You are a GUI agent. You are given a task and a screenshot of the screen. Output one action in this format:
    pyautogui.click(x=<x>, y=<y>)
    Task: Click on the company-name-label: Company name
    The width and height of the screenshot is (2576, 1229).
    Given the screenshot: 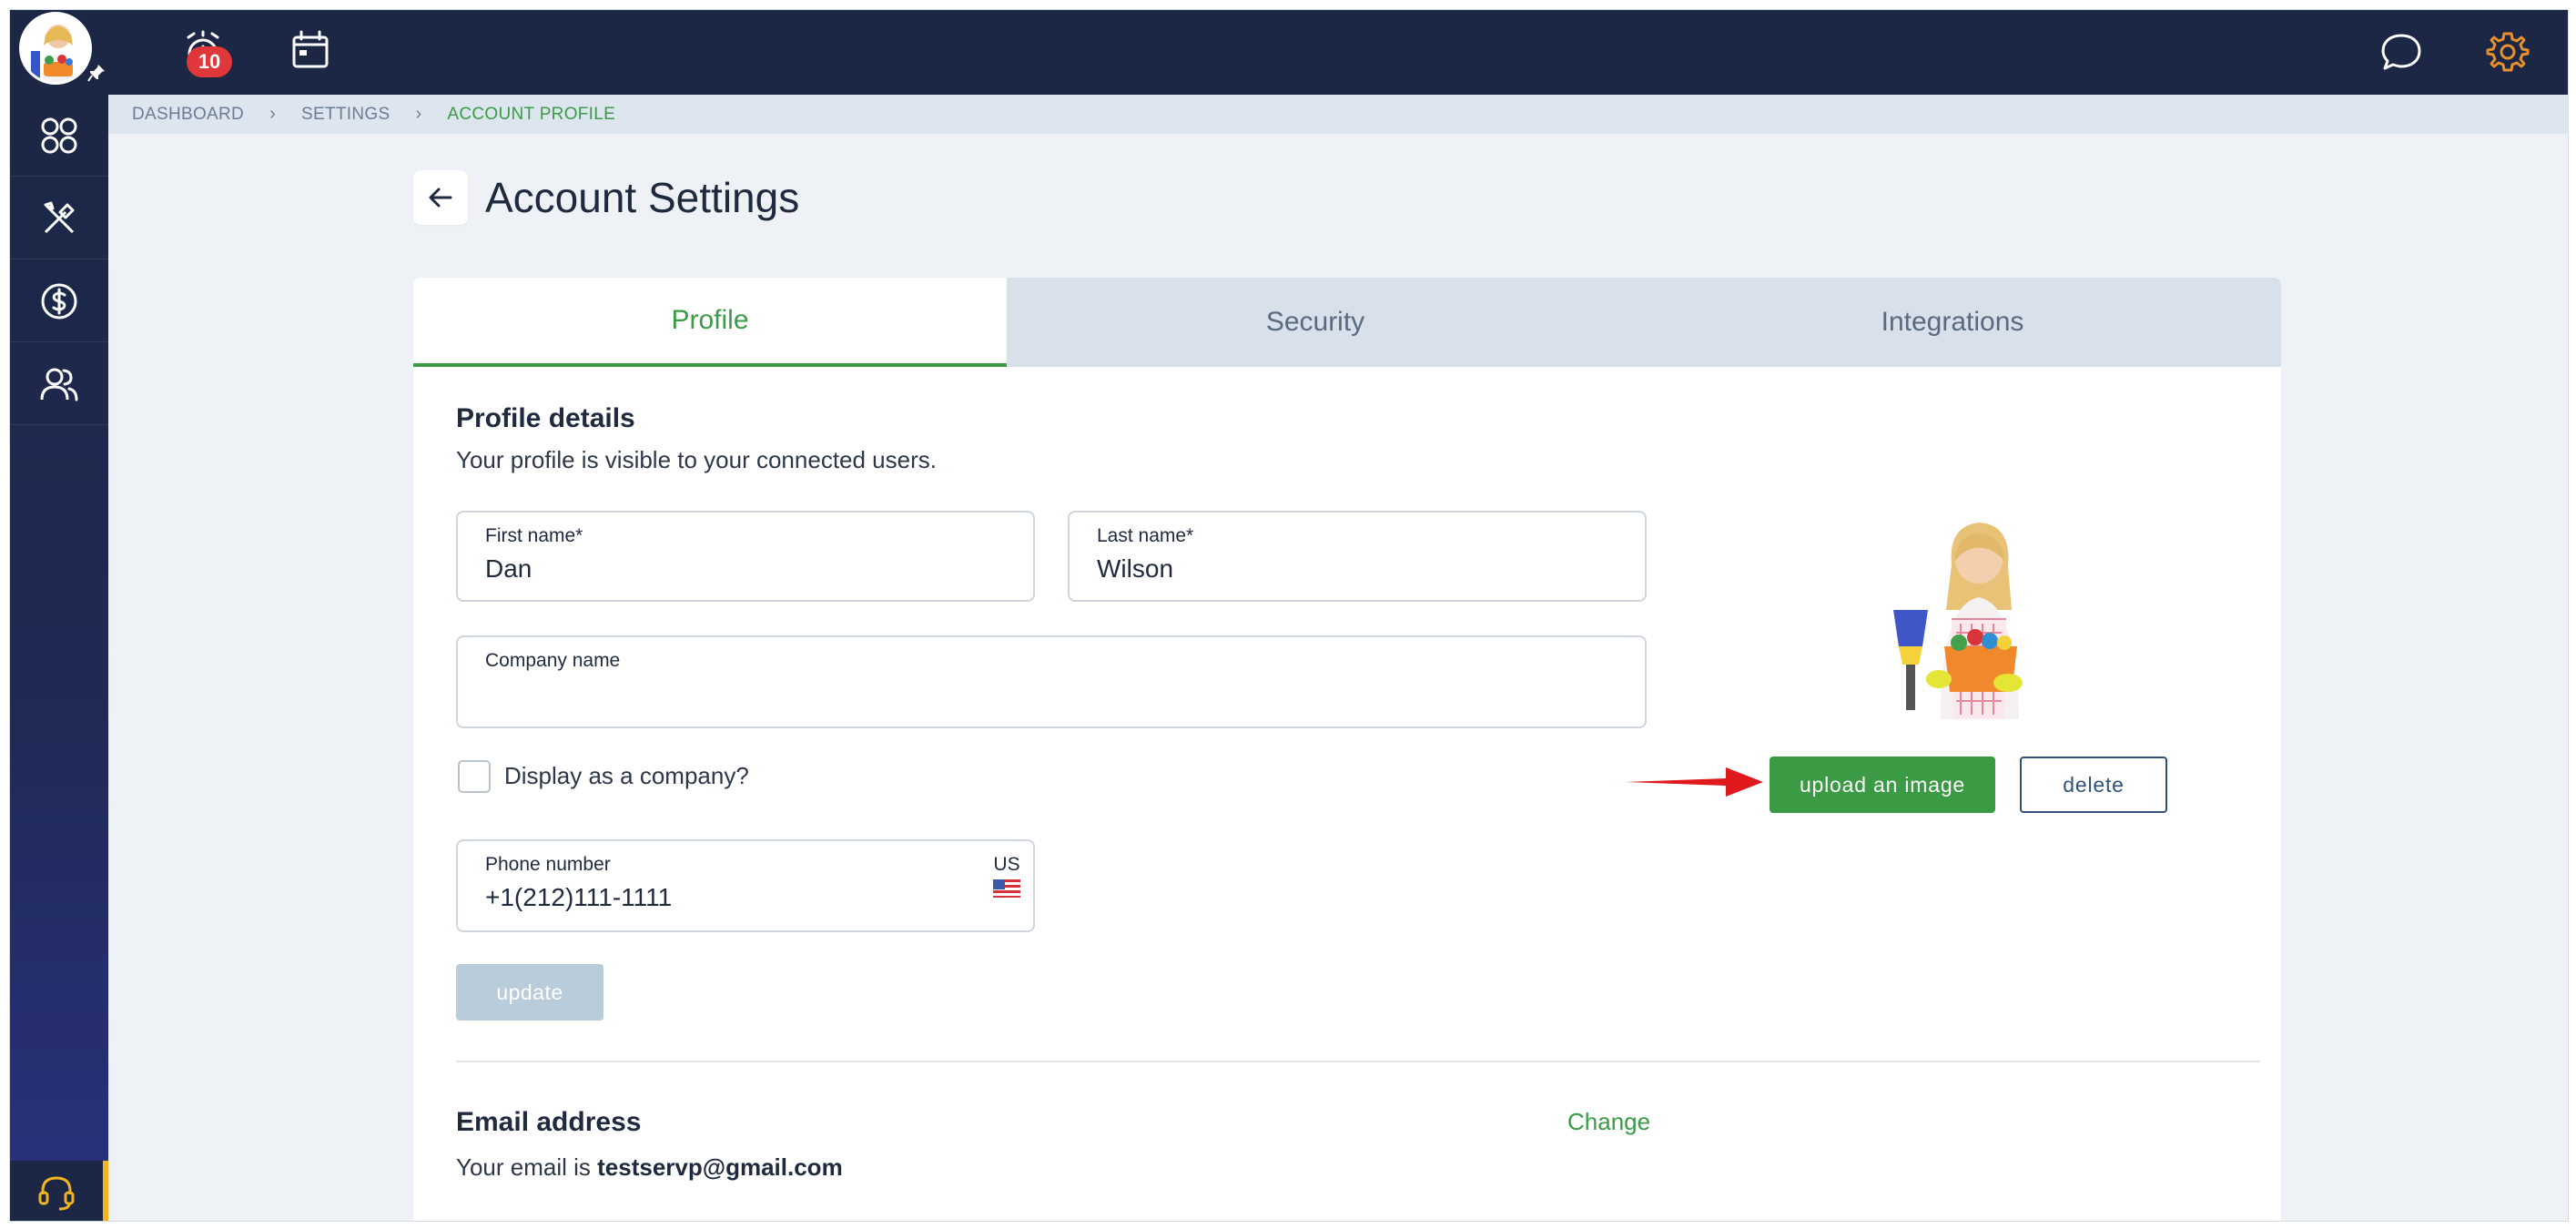 What is the action you would take?
    pyautogui.click(x=553, y=660)
    